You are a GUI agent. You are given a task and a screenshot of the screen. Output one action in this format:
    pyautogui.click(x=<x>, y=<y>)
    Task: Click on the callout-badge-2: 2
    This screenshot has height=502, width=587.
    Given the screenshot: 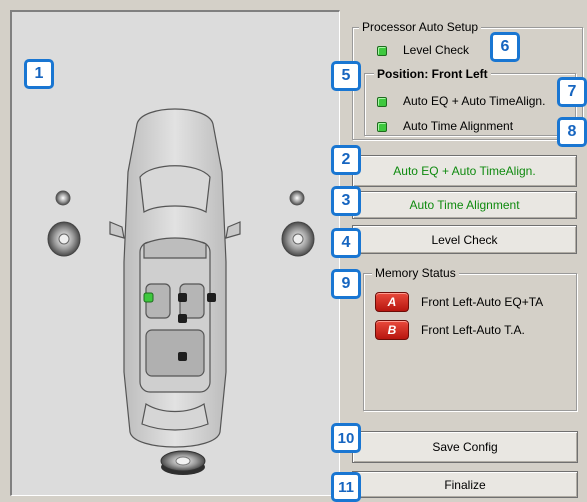 What is the action you would take?
    pyautogui.click(x=346, y=160)
    